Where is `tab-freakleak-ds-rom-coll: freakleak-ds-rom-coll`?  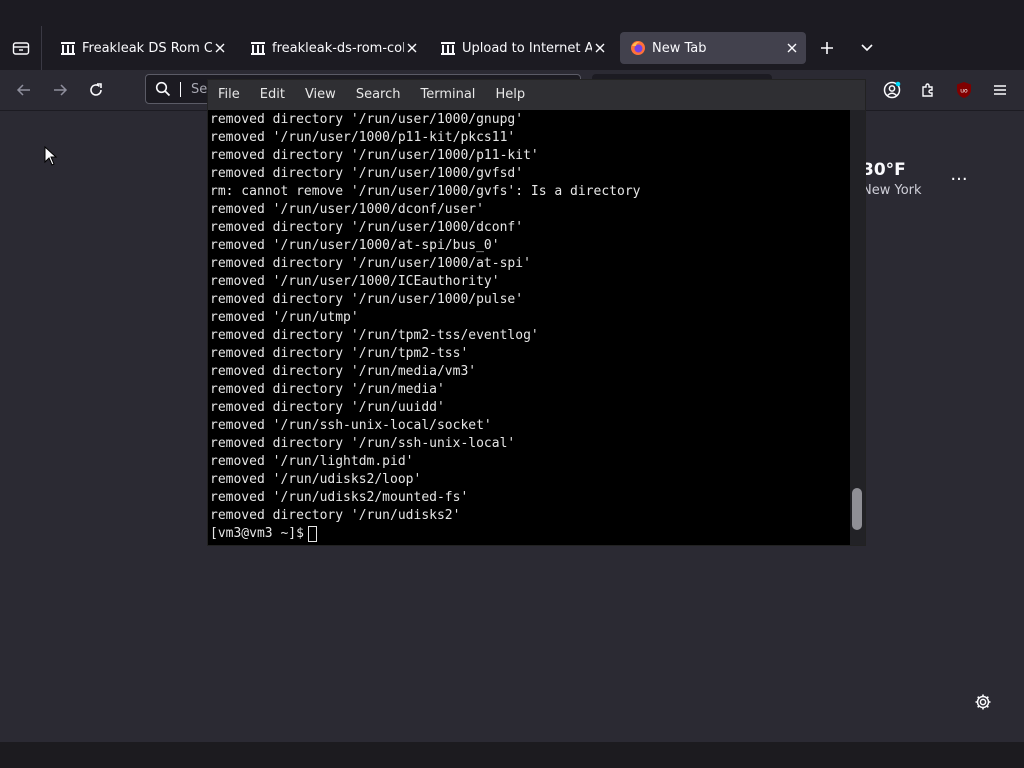 tab-freakleak-ds-rom-coll: freakleak-ds-rom-coll is located at coordinates (333, 48).